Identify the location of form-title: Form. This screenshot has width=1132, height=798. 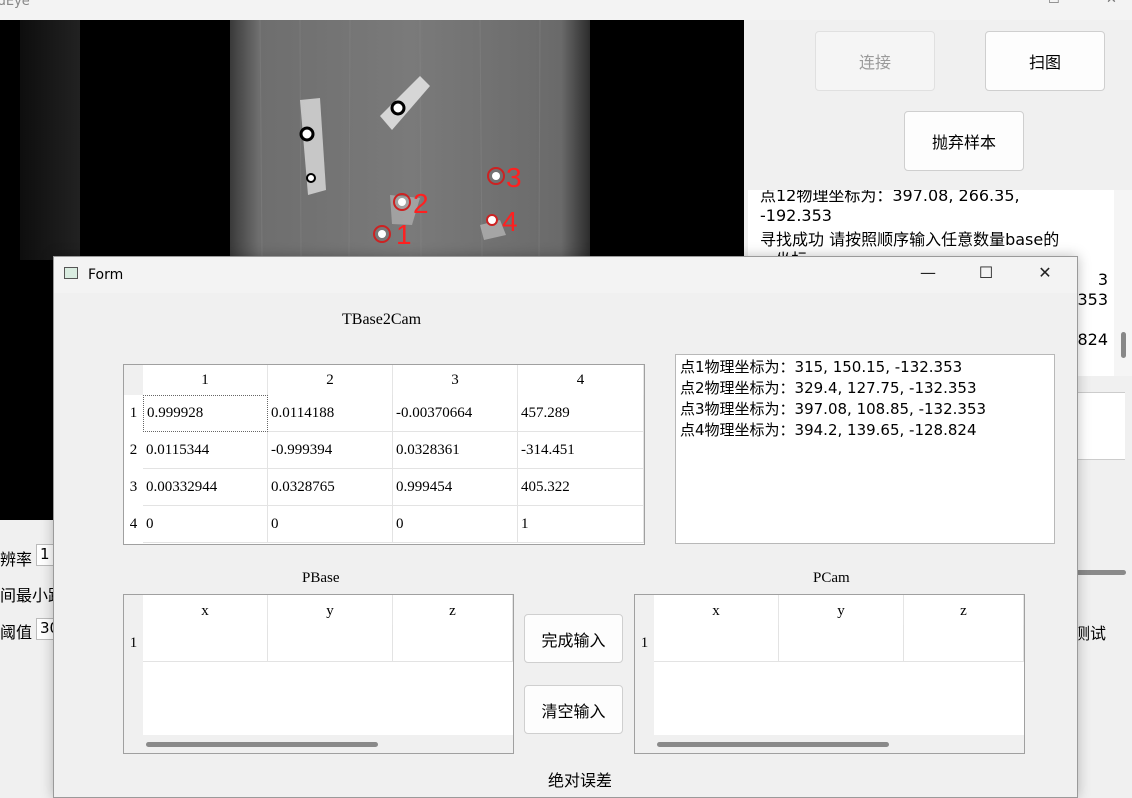
(106, 275).